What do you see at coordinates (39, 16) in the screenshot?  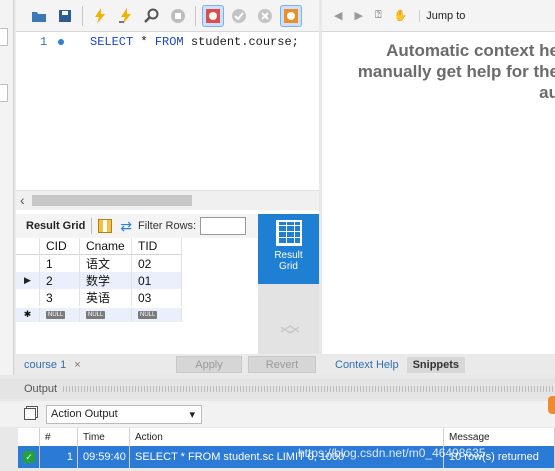 I see `open-folder-icon` at bounding box center [39, 16].